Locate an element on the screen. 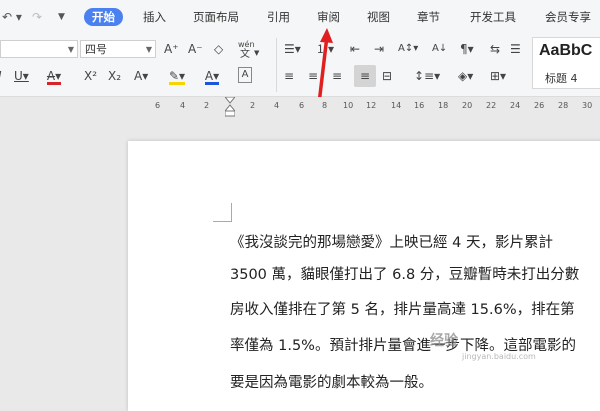 Image resolution: width=600 pixels, height=411 pixels. clear-format-icon: ◇ is located at coordinates (218, 49).